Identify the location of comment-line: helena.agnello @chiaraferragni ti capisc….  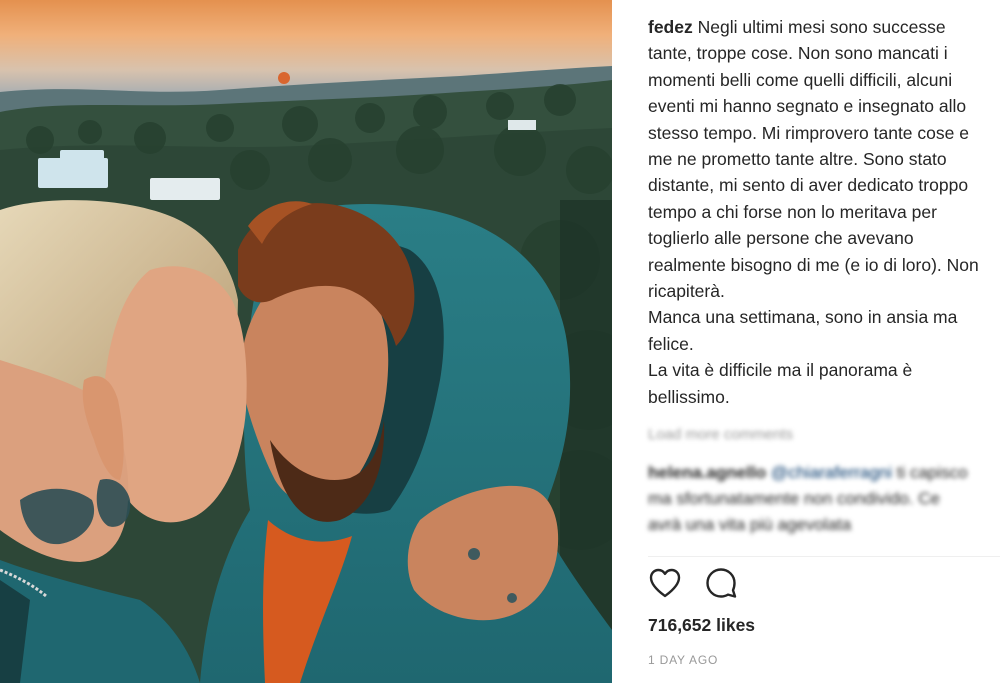
(808, 472).